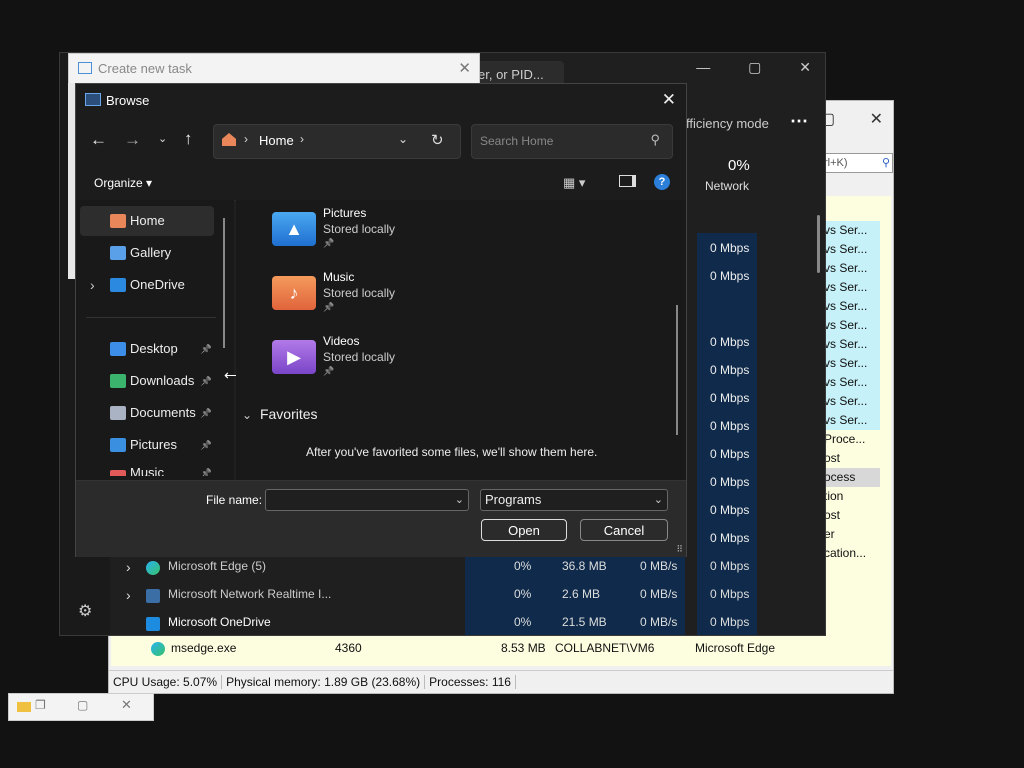  What do you see at coordinates (381, 100) in the screenshot?
I see `title-bar: Browse ✕` at bounding box center [381, 100].